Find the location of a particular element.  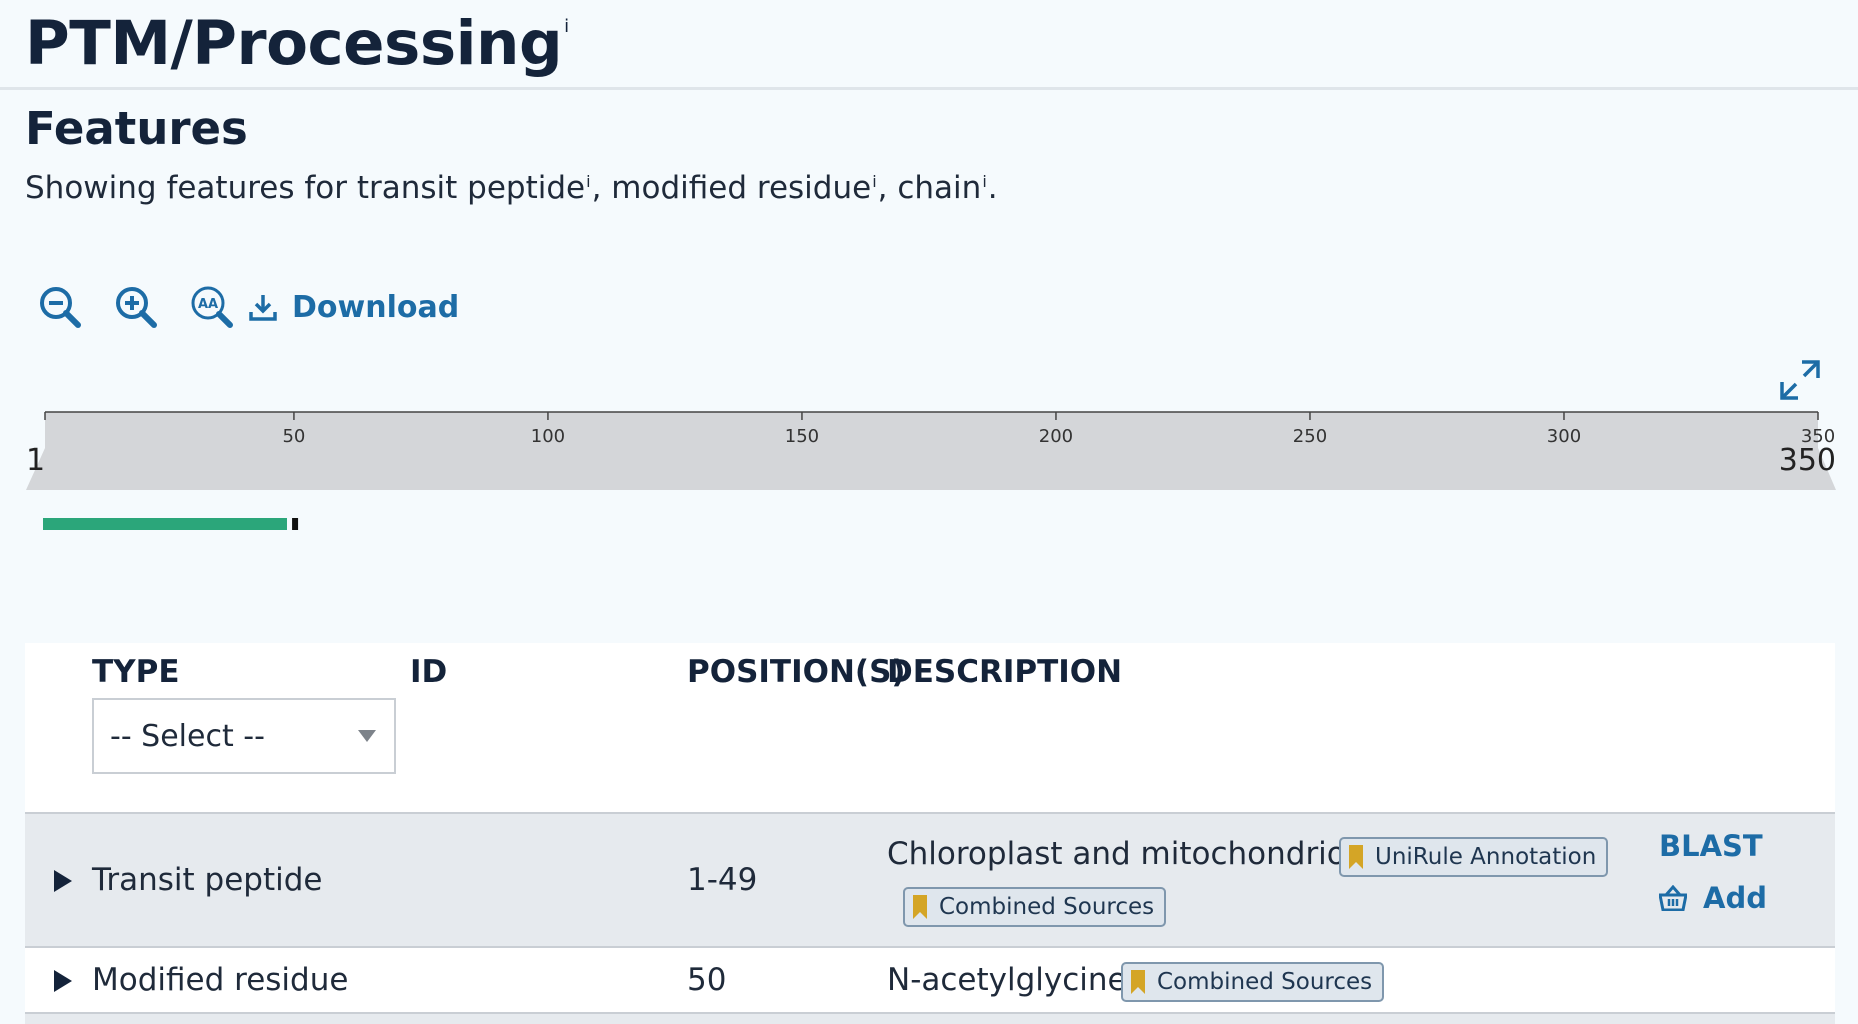

ruler-tick-label: 150 is located at coordinates (802, 436).